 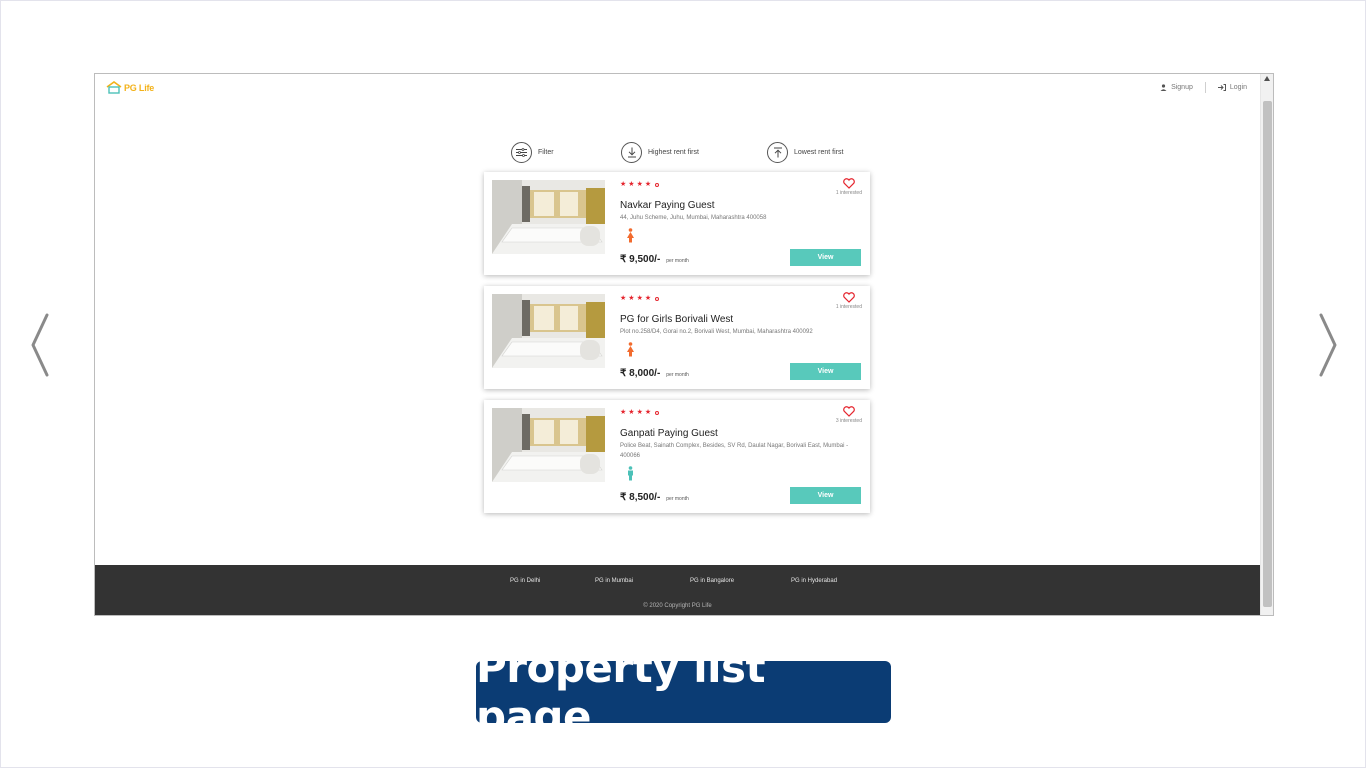 I want to click on sort-lowest-rent-button: Lowest rent first, so click(x=805, y=152).